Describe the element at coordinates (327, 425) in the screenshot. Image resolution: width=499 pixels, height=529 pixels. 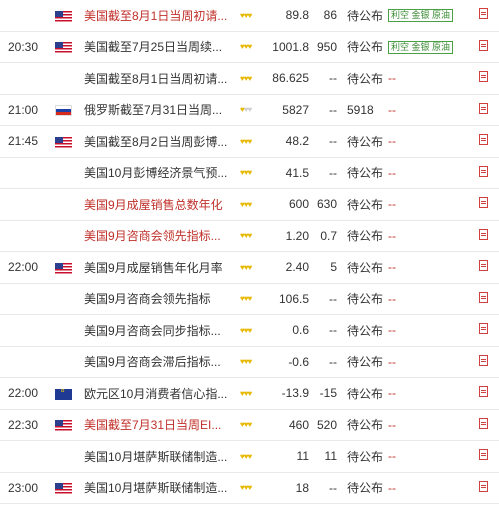
I see `forecast-value: 520` at that location.